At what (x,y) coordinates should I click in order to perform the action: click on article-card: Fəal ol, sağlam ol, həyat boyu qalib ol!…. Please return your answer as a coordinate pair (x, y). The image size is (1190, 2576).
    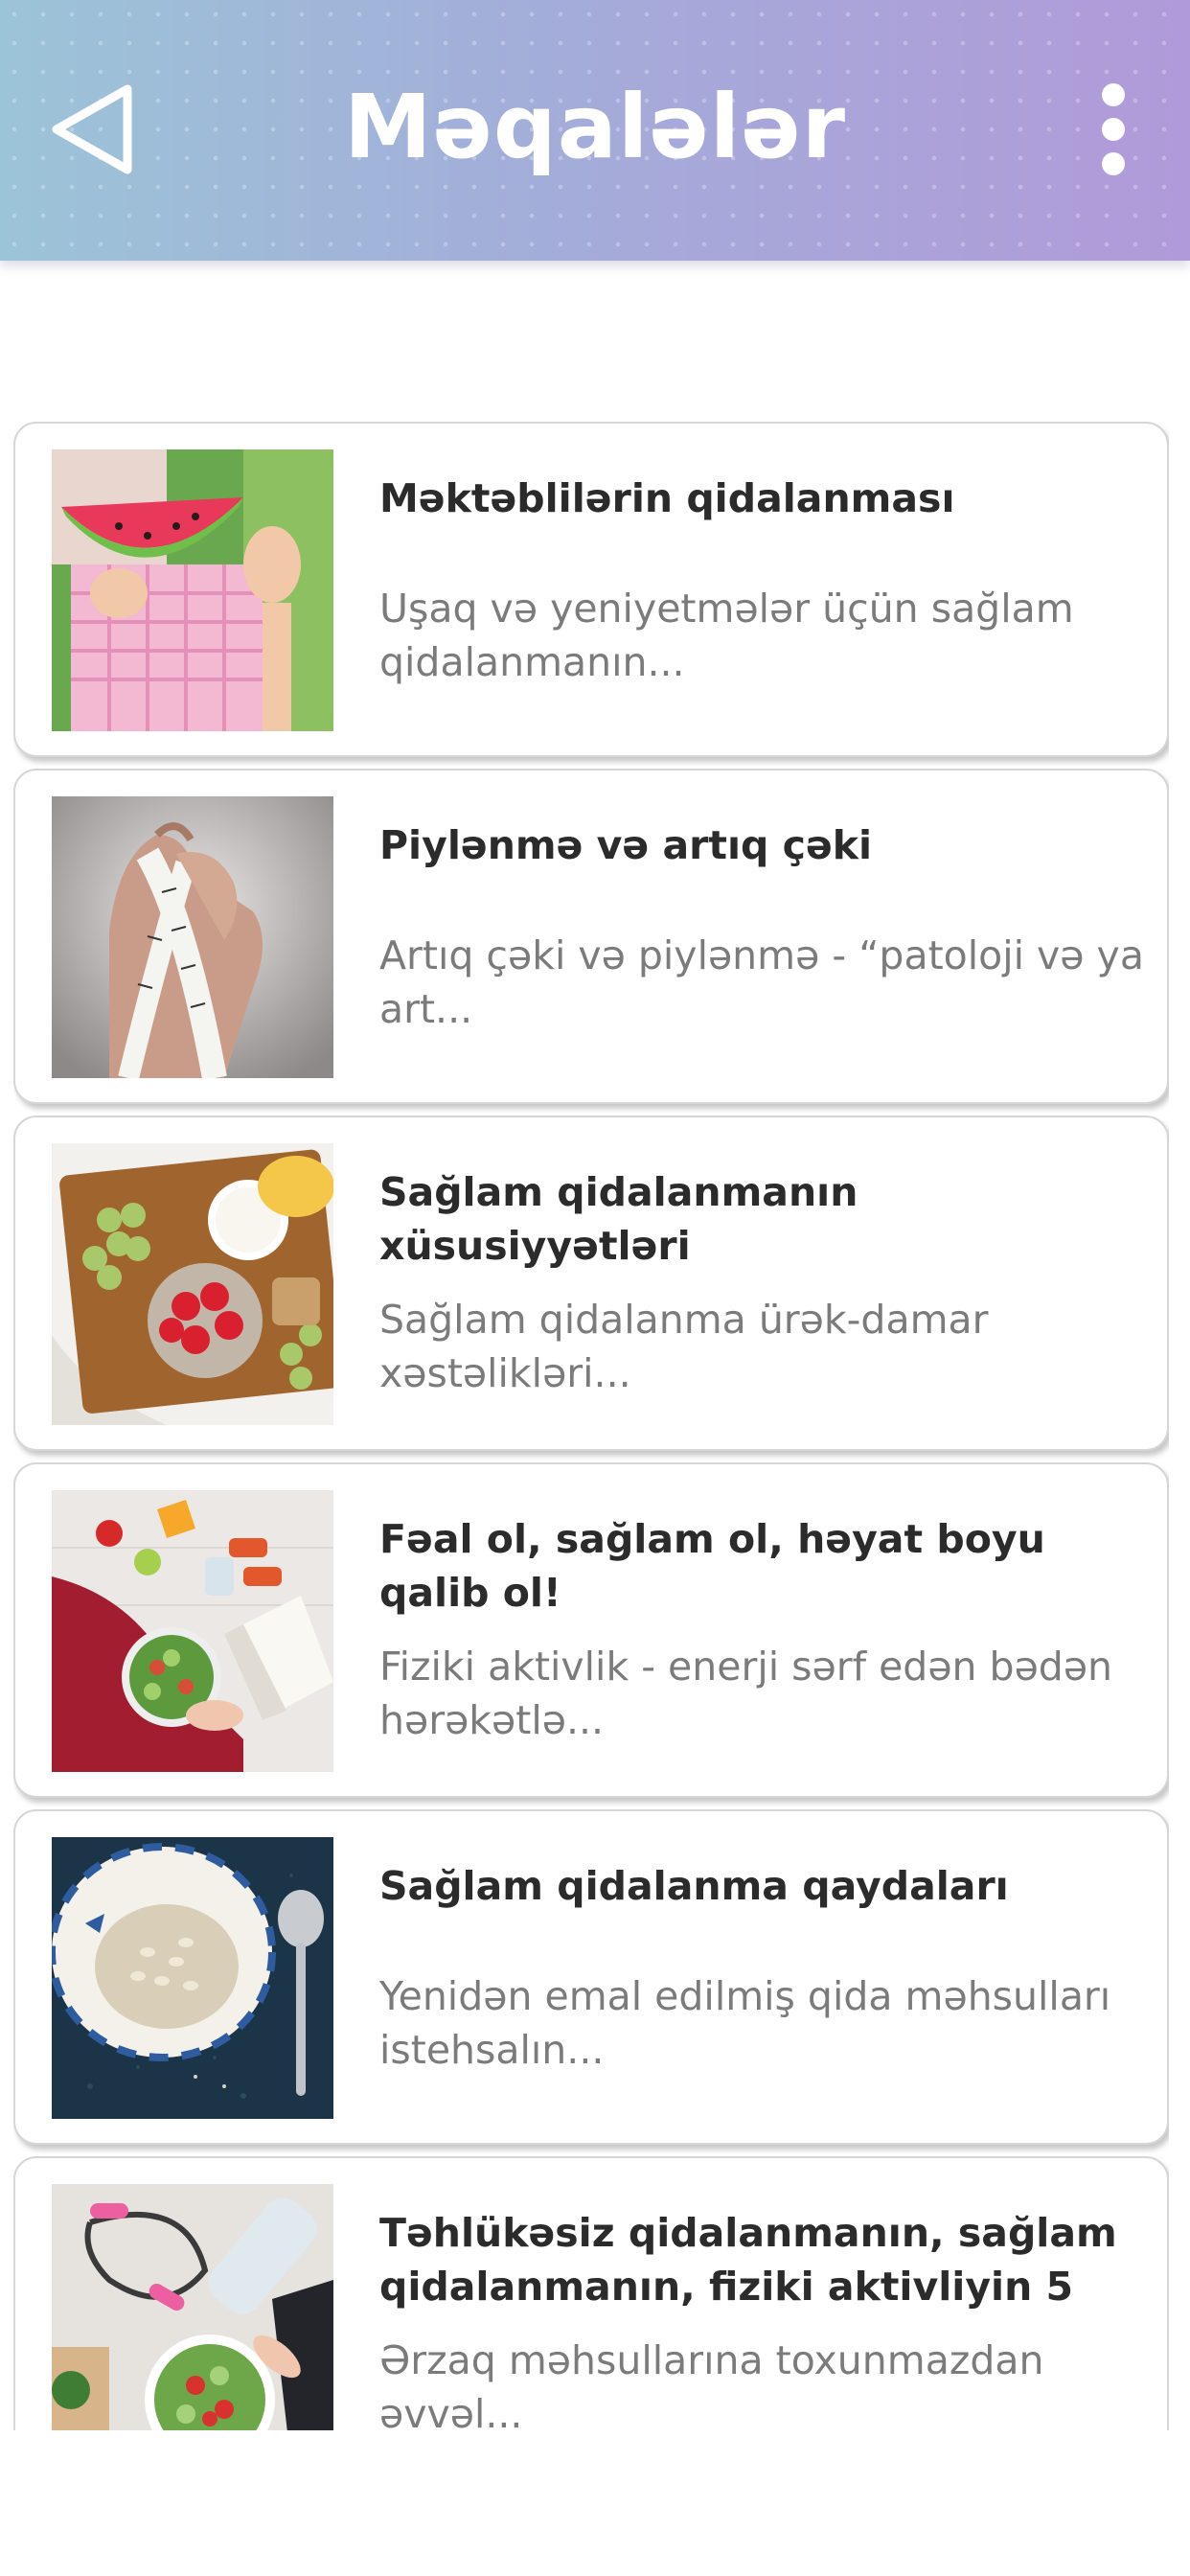
    Looking at the image, I should click on (591, 1630).